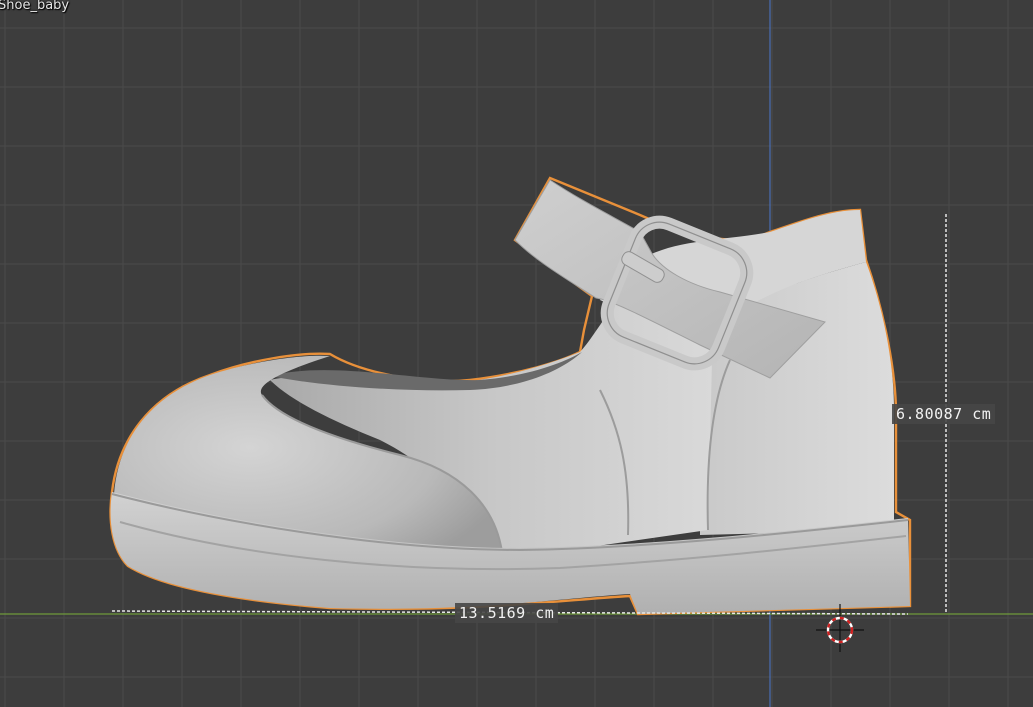 The image size is (1033, 707). I want to click on 3d-cursor-icon, so click(840, 628).